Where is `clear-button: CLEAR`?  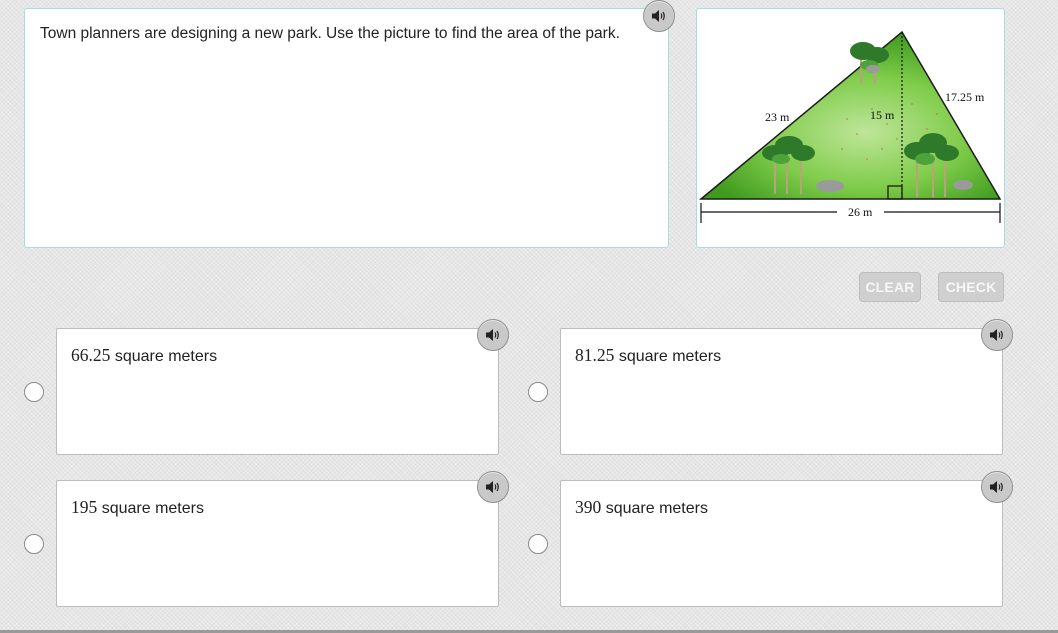
clear-button: CLEAR is located at coordinates (890, 287).